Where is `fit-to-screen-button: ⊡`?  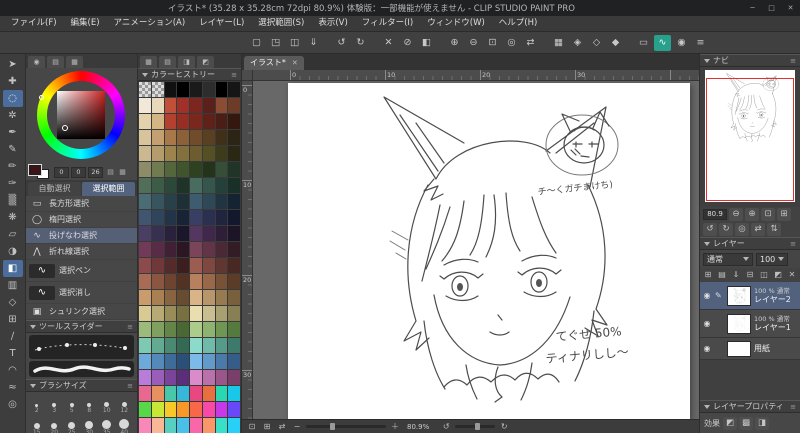 fit-to-screen-button: ⊡ is located at coordinates (492, 43).